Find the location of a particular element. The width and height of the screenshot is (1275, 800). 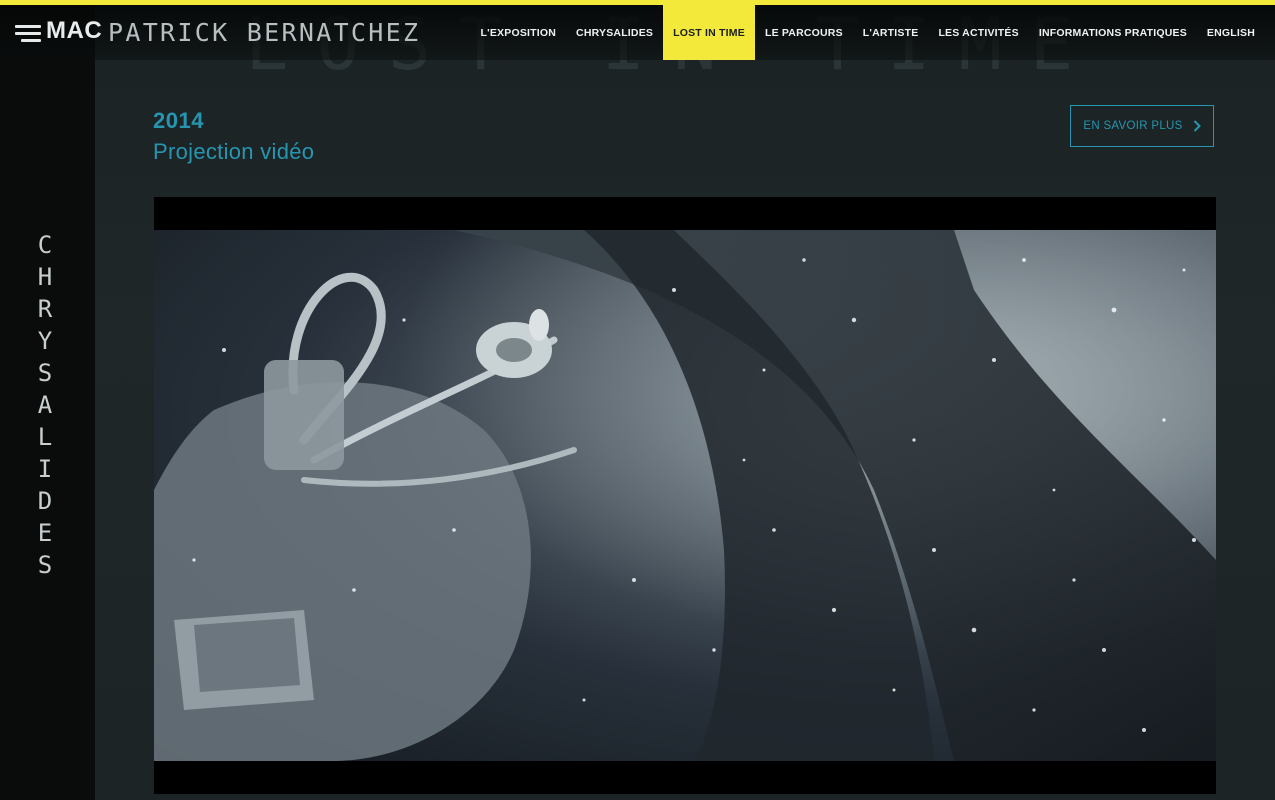

sidebar-title-letter: D is located at coordinates (45, 501).